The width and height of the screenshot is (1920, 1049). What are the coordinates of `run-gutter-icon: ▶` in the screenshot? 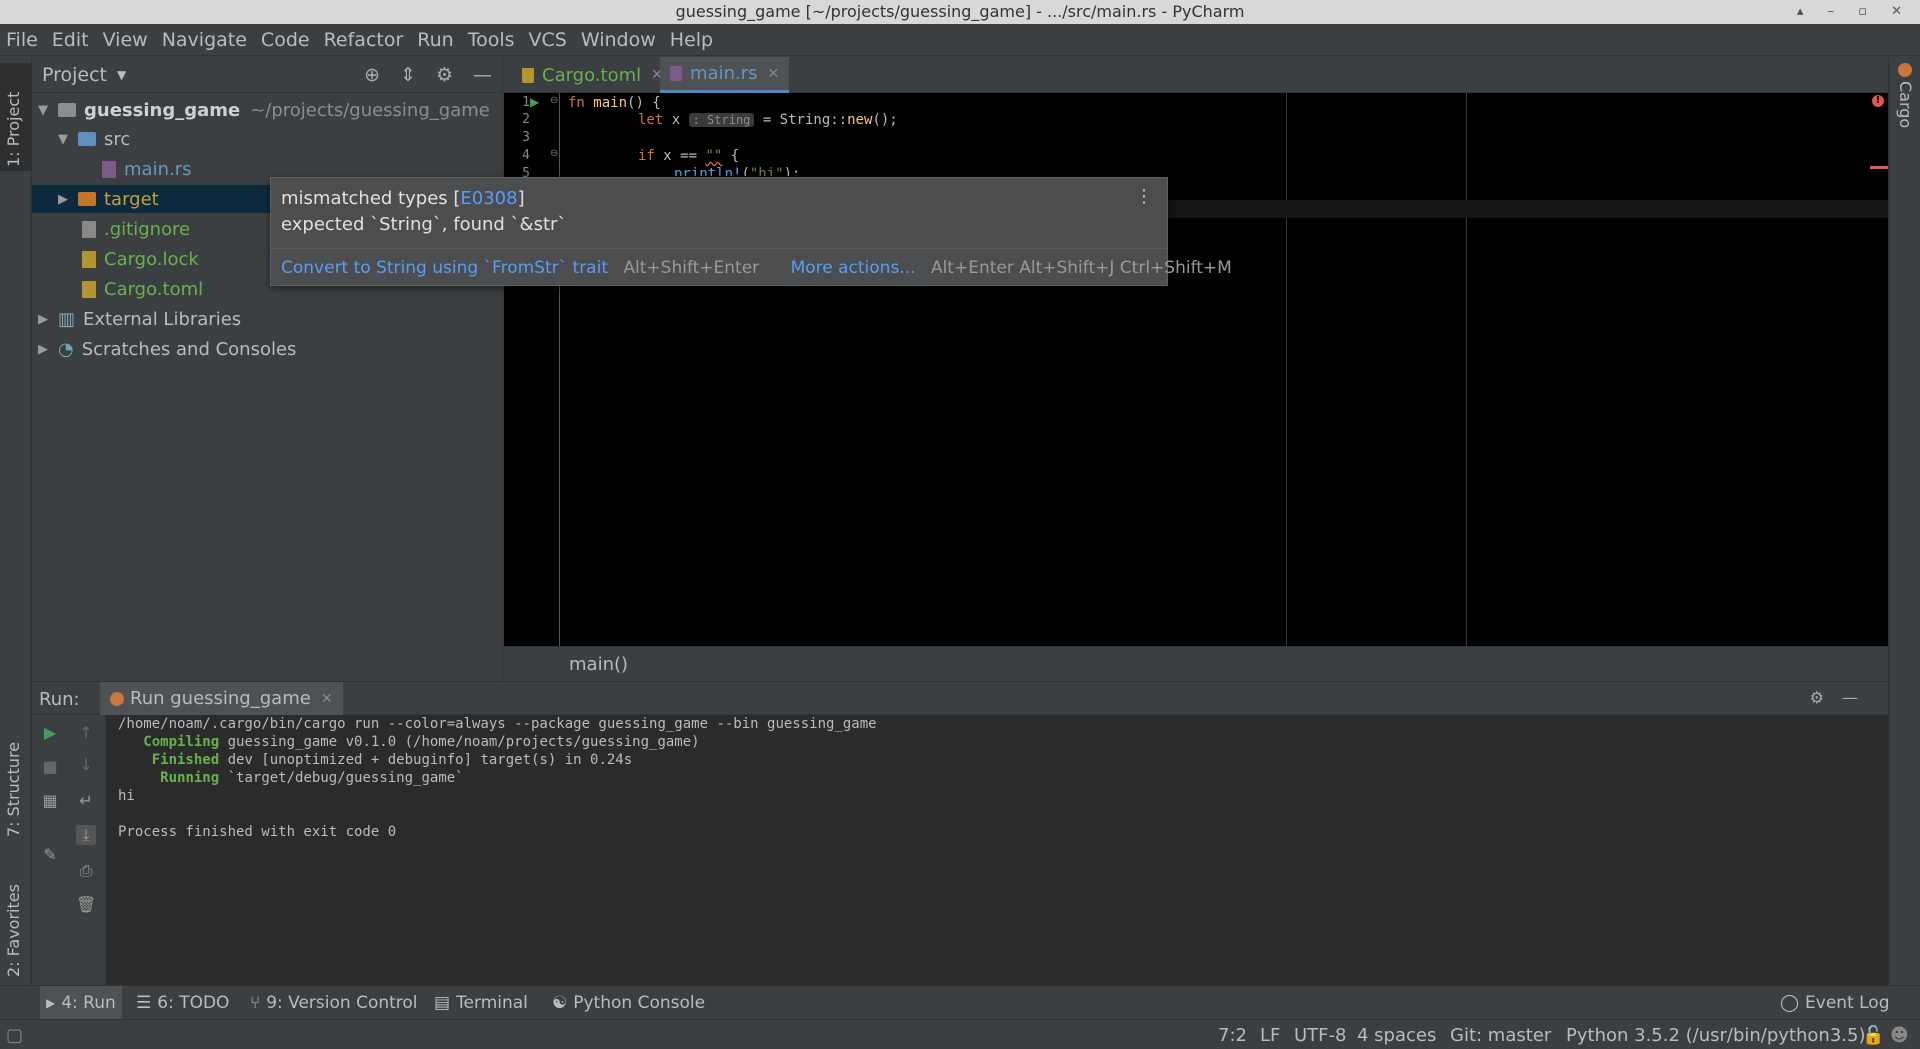 It's located at (534, 102).